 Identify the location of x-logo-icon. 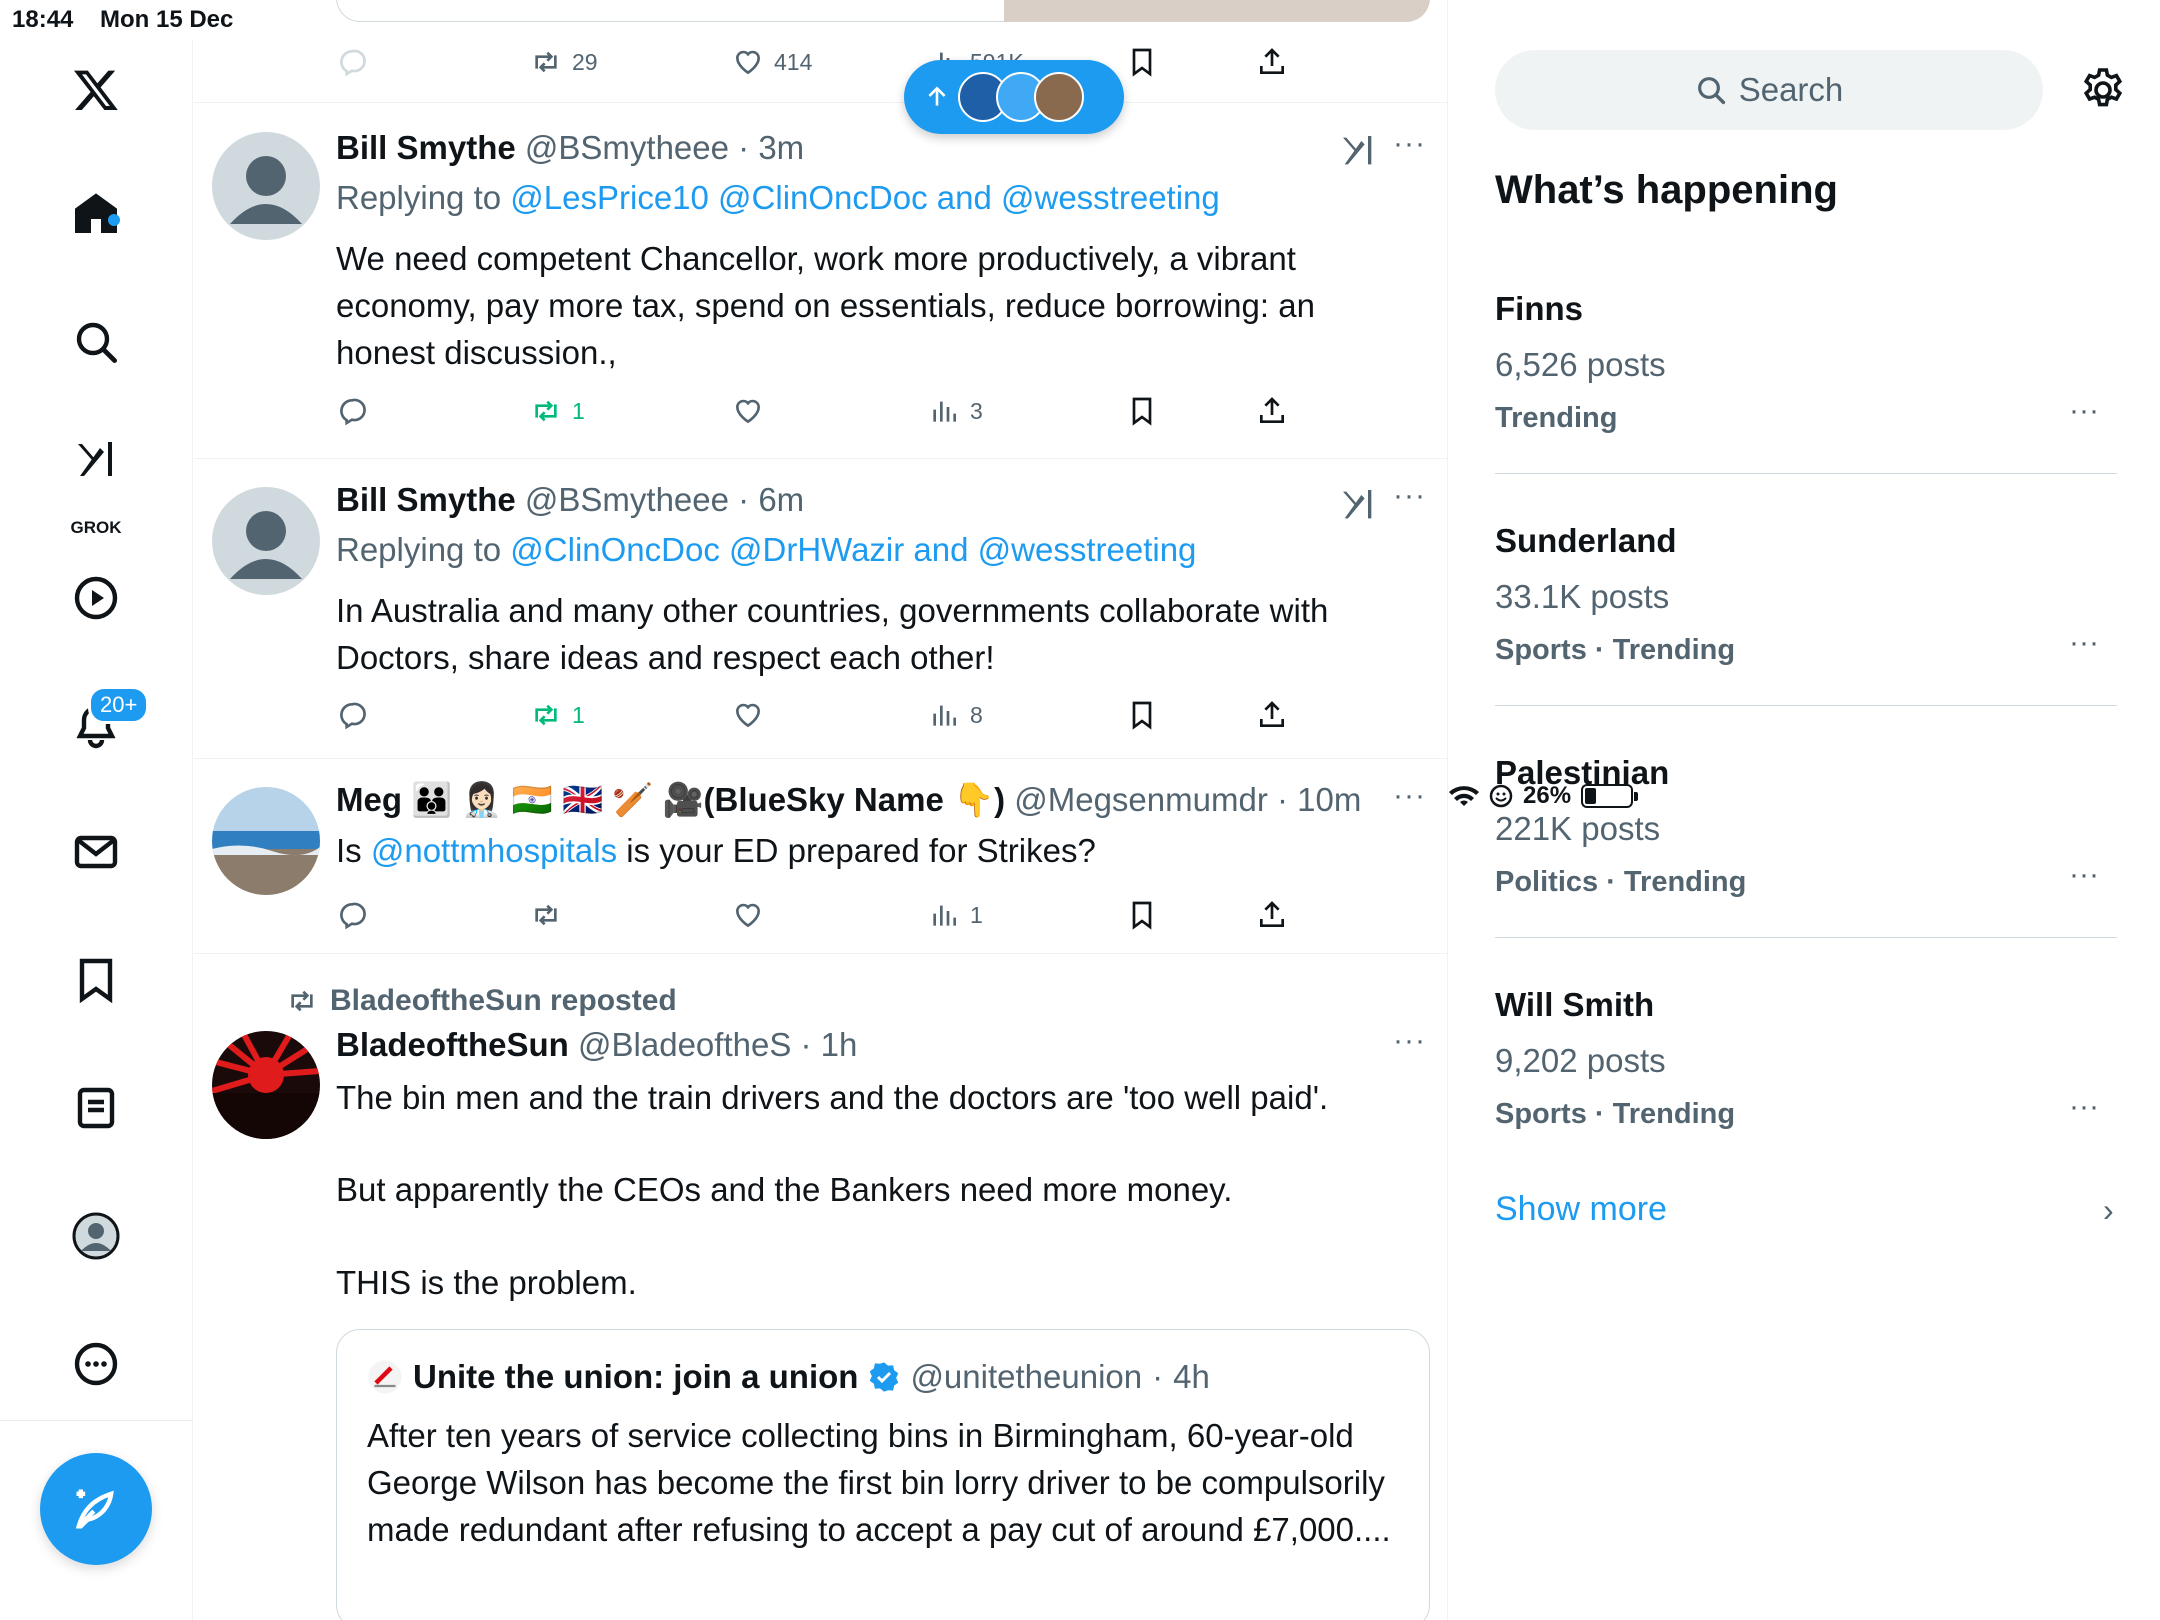
(96, 90).